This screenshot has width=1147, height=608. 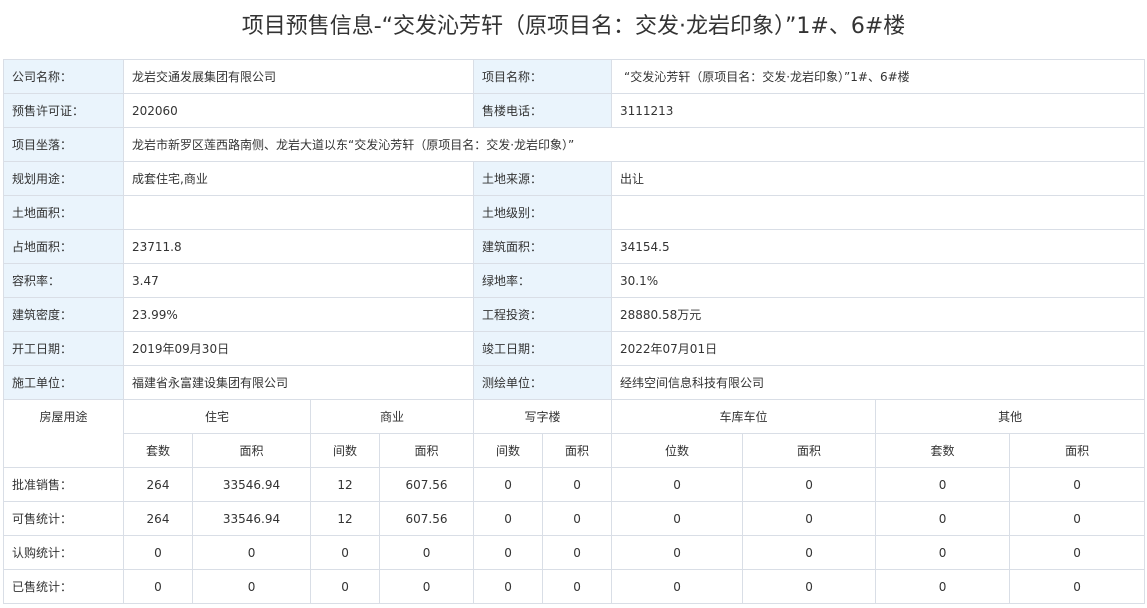 I want to click on row-label: 批准销售：, so click(x=63, y=484).